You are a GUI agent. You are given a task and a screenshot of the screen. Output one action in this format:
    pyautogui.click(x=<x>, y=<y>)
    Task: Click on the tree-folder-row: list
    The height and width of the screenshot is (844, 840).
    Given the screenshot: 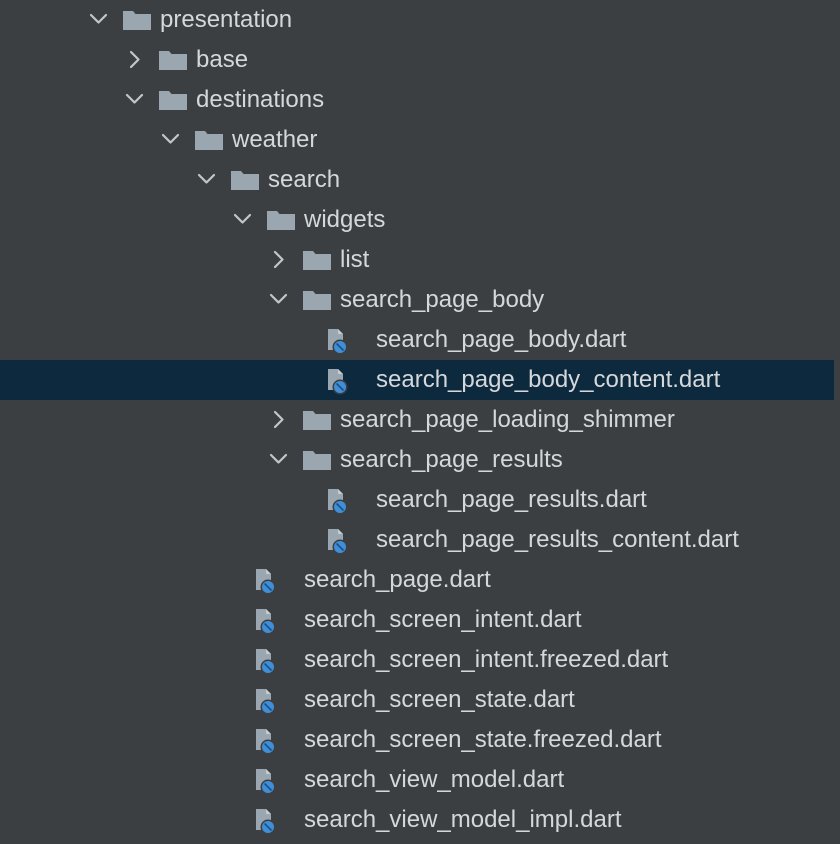 What is the action you would take?
    pyautogui.click(x=417, y=260)
    